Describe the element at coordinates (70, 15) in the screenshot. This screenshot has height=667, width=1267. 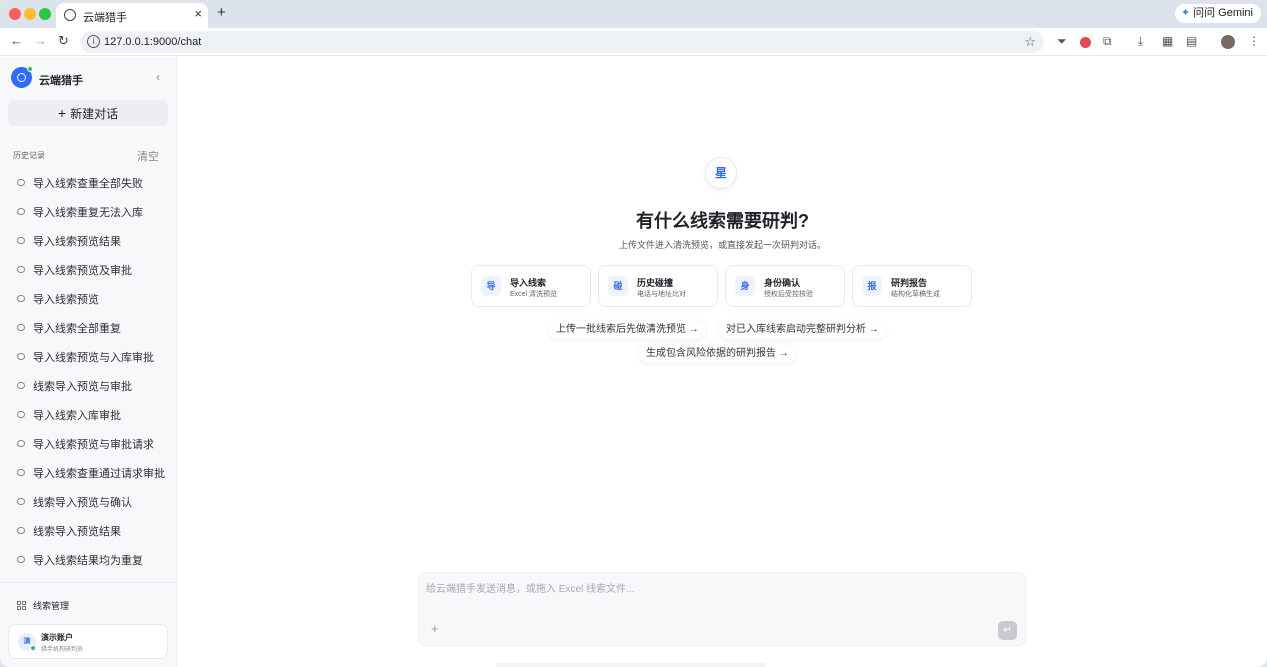
I see `globe-icon` at that location.